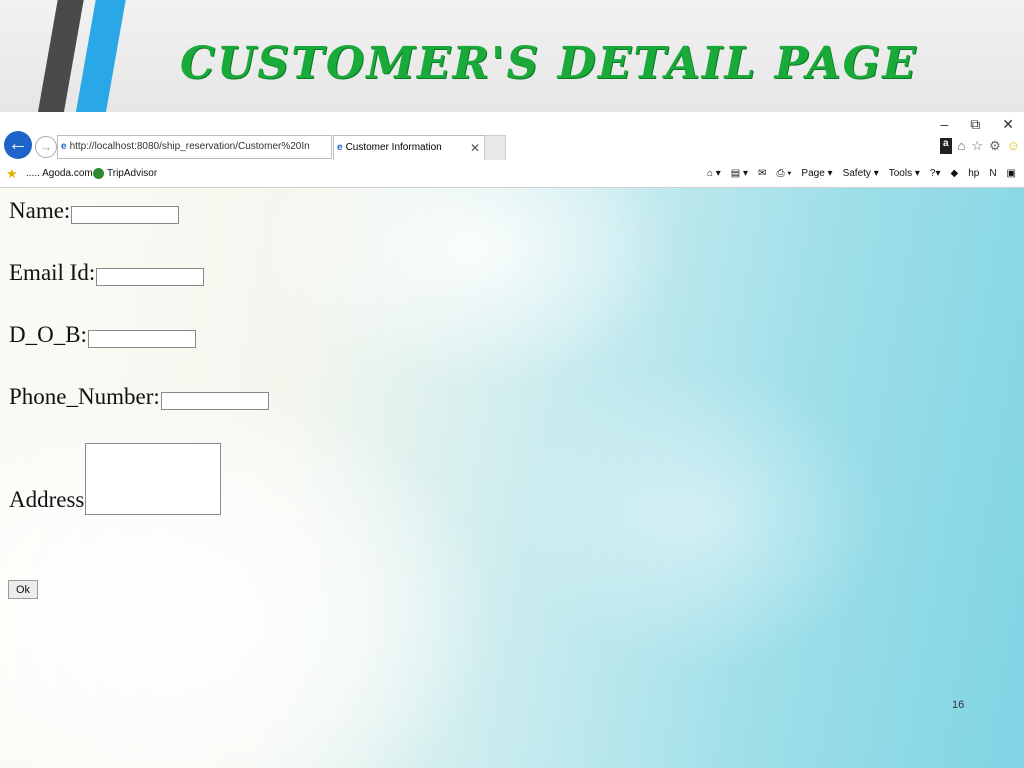 Image resolution: width=1024 pixels, height=768 pixels. I want to click on decorative-stripe-blue, so click(101, 56).